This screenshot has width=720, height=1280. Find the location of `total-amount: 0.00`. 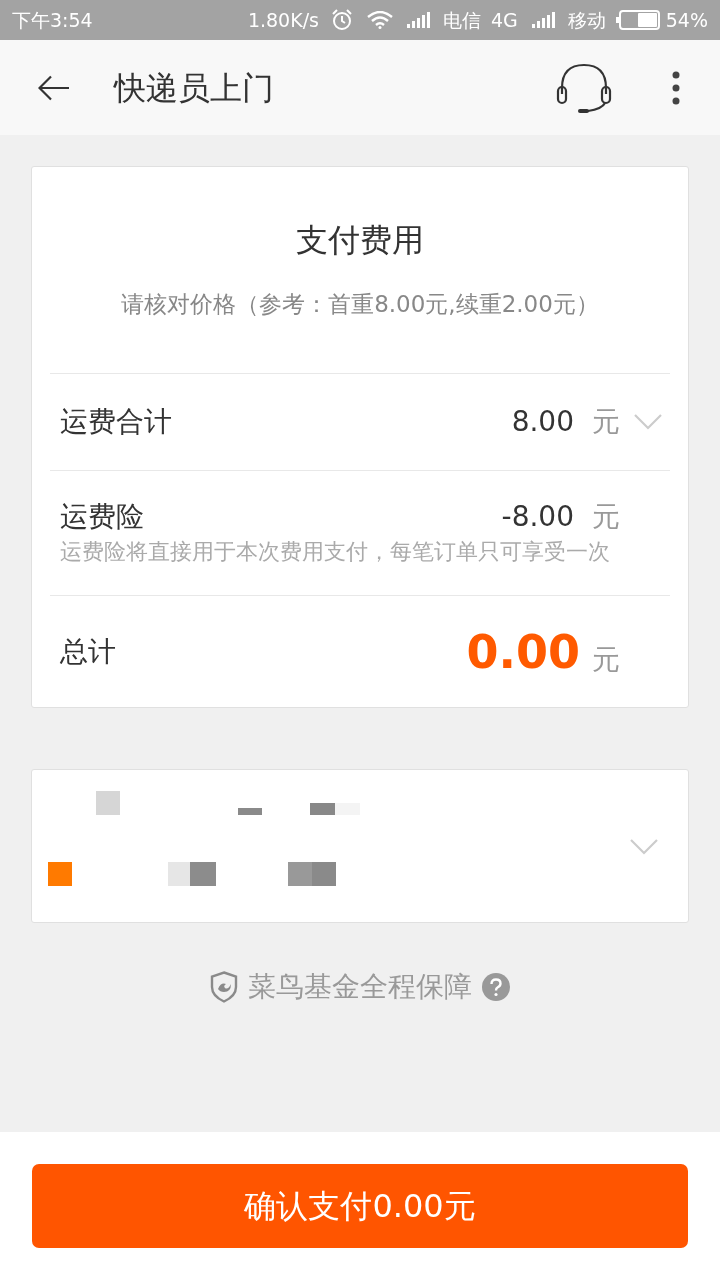

total-amount: 0.00 is located at coordinates (523, 651).